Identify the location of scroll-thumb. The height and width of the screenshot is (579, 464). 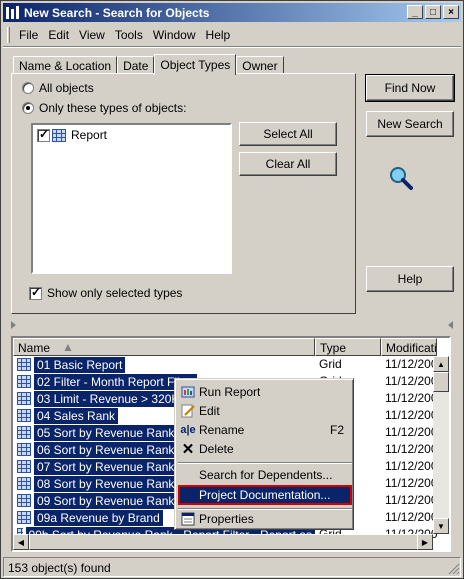
(441, 382).